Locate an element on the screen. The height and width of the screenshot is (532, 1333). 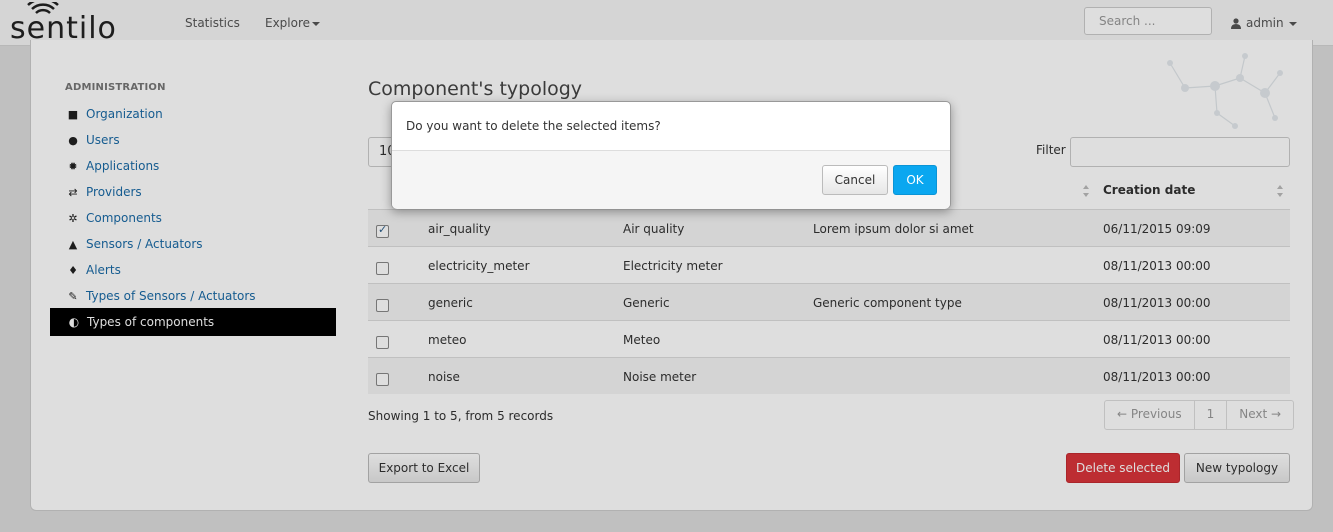
ok-button: OK is located at coordinates (915, 180).